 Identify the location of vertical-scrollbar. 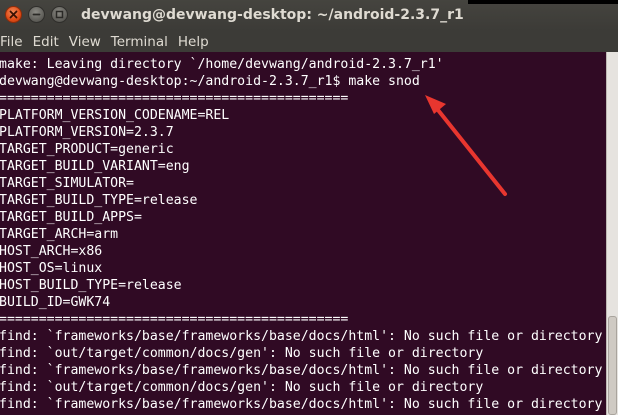
(612, 233).